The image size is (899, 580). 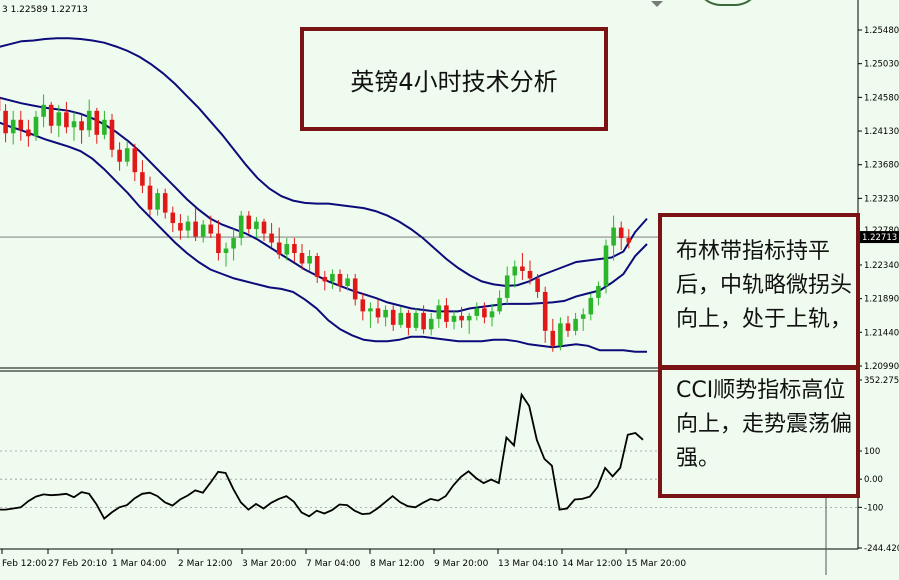 What do you see at coordinates (759, 432) in the screenshot?
I see `cci-note-box: CCI顺势指标高位向上，走势震荡偏强。` at bounding box center [759, 432].